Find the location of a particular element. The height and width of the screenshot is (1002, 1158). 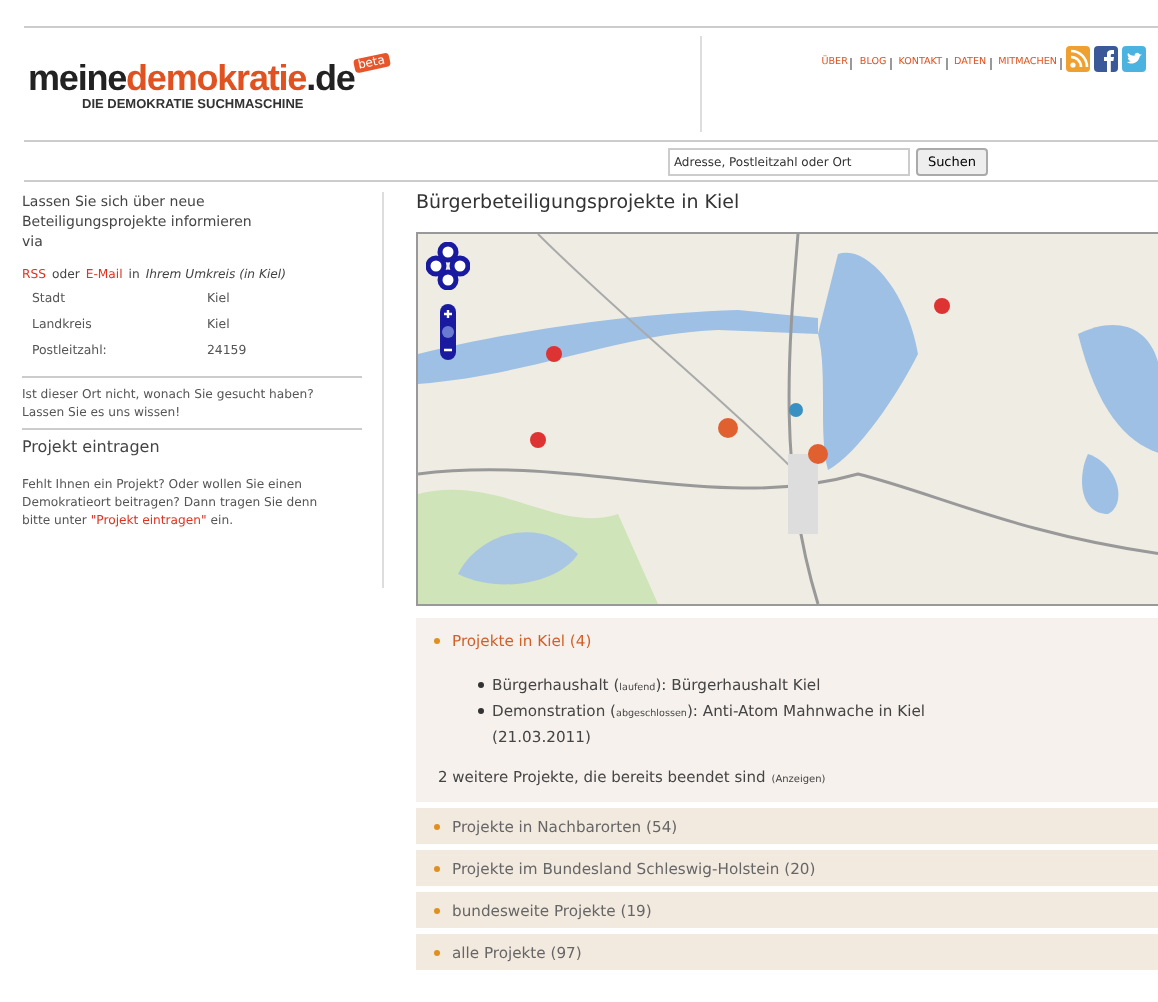

site-logo: meinedemokratie.de is located at coordinates (191, 78).